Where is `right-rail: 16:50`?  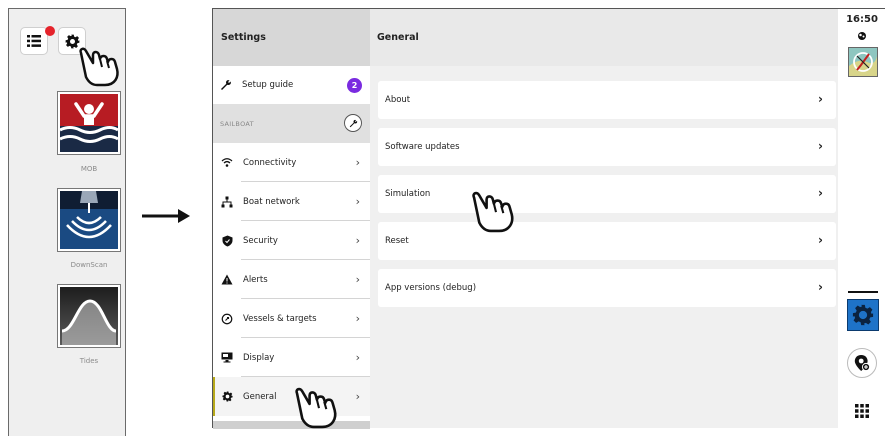 right-rail: 16:50 is located at coordinates (861, 219).